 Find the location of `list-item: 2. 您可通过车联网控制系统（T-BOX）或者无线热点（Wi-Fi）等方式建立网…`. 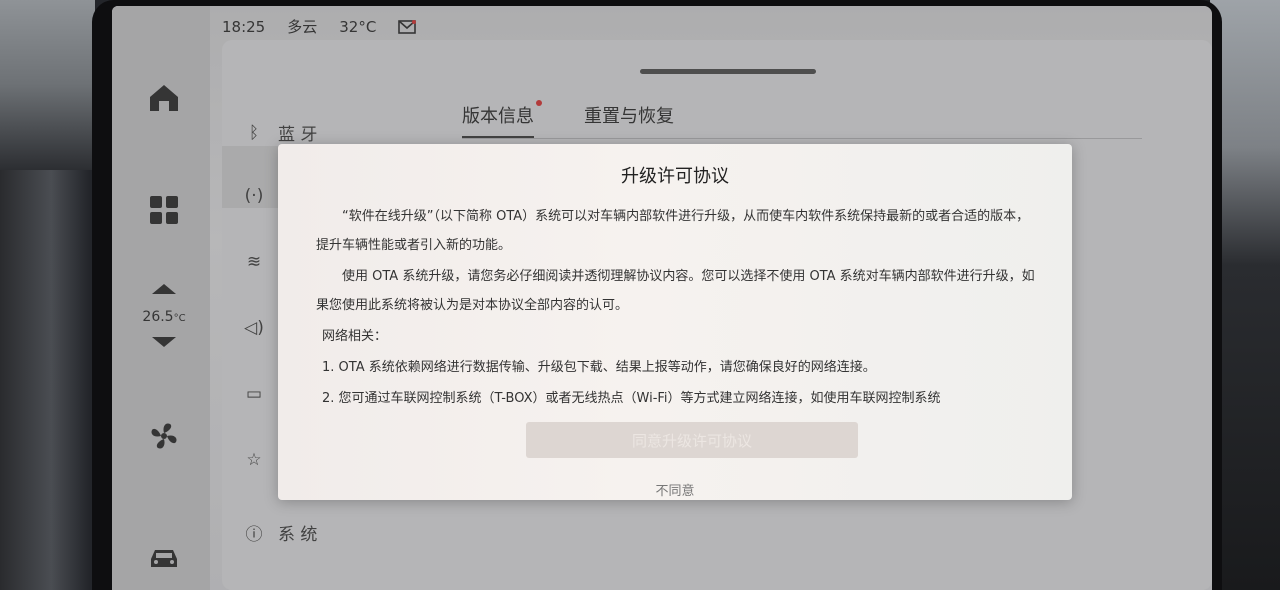

list-item: 2. 您可通过车联网控制系统（T-BOX）或者无线热点（Wi-Fi）等方式建立网… is located at coordinates (631, 398).